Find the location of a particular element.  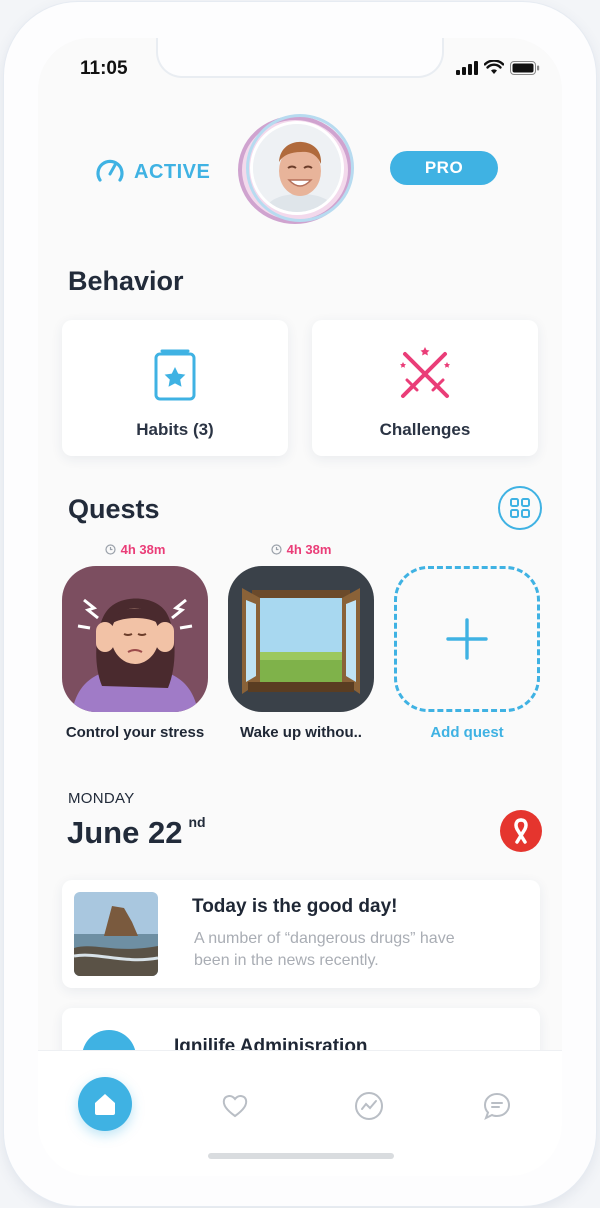

tab-favorites is located at coordinates (235, 1106).